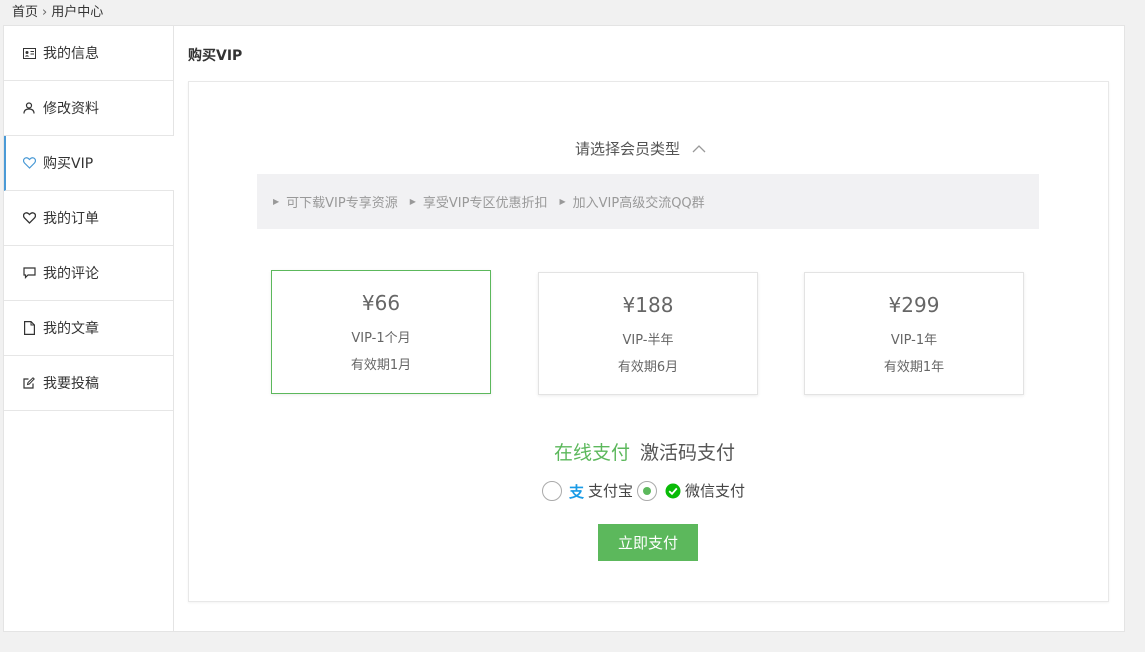  Describe the element at coordinates (648, 367) in the screenshot. I see `plan-validity: 有效期6月` at that location.